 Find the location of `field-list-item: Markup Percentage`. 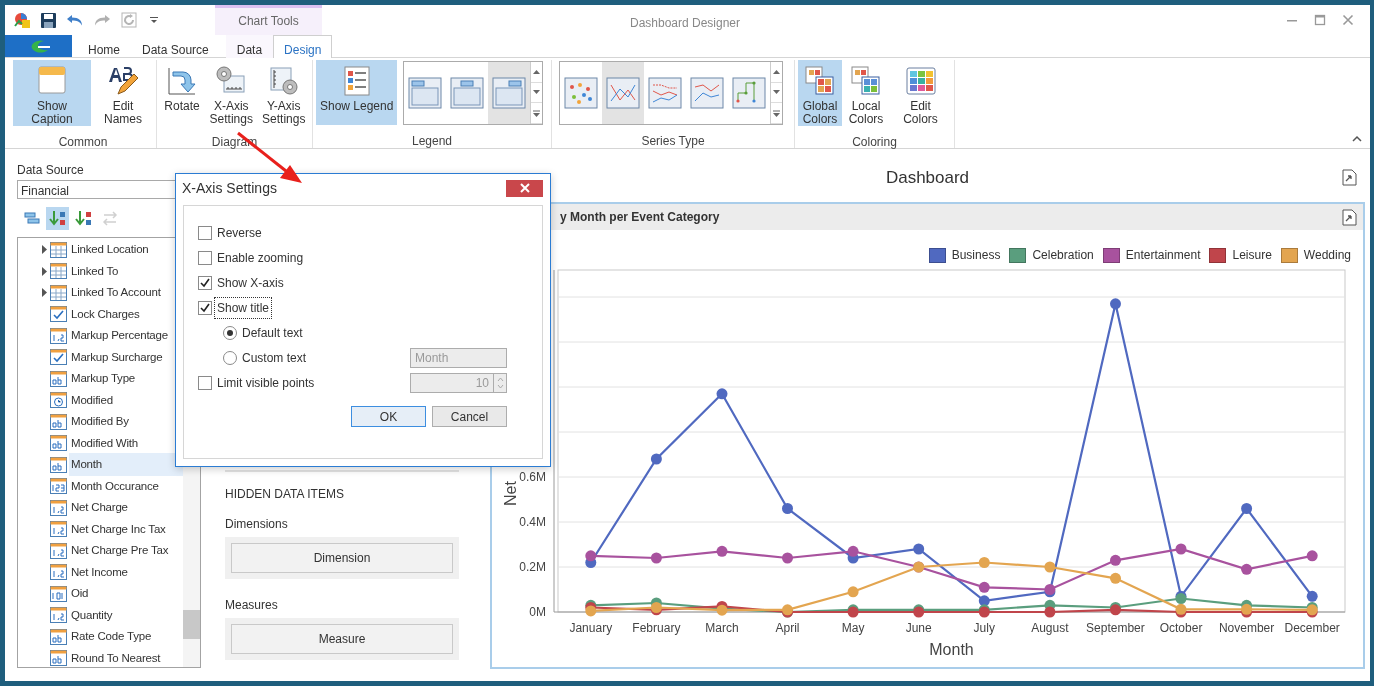

field-list-item: Markup Percentage is located at coordinates (119, 336).